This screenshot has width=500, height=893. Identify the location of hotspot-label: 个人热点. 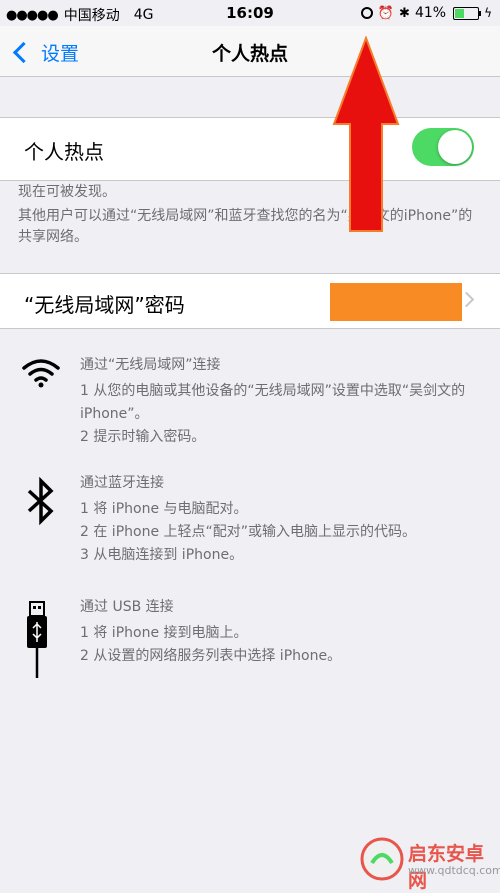
(64, 152).